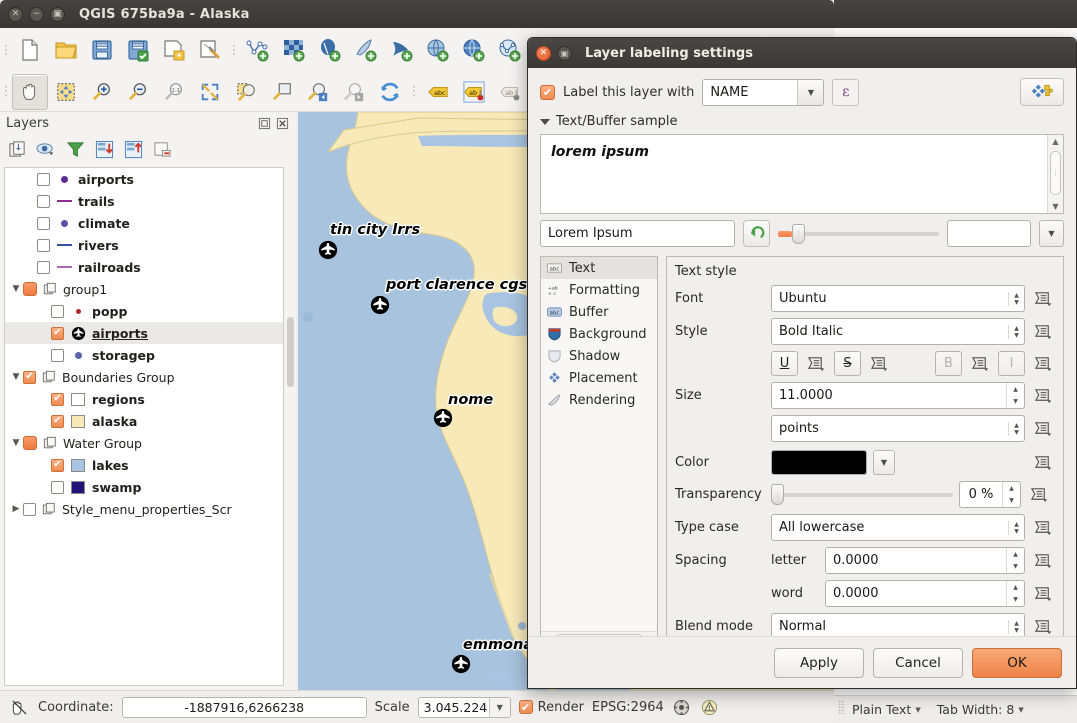 The width and height of the screenshot is (1077, 723). Describe the element at coordinates (545, 121) in the screenshot. I see `chevron-down-icon` at that location.